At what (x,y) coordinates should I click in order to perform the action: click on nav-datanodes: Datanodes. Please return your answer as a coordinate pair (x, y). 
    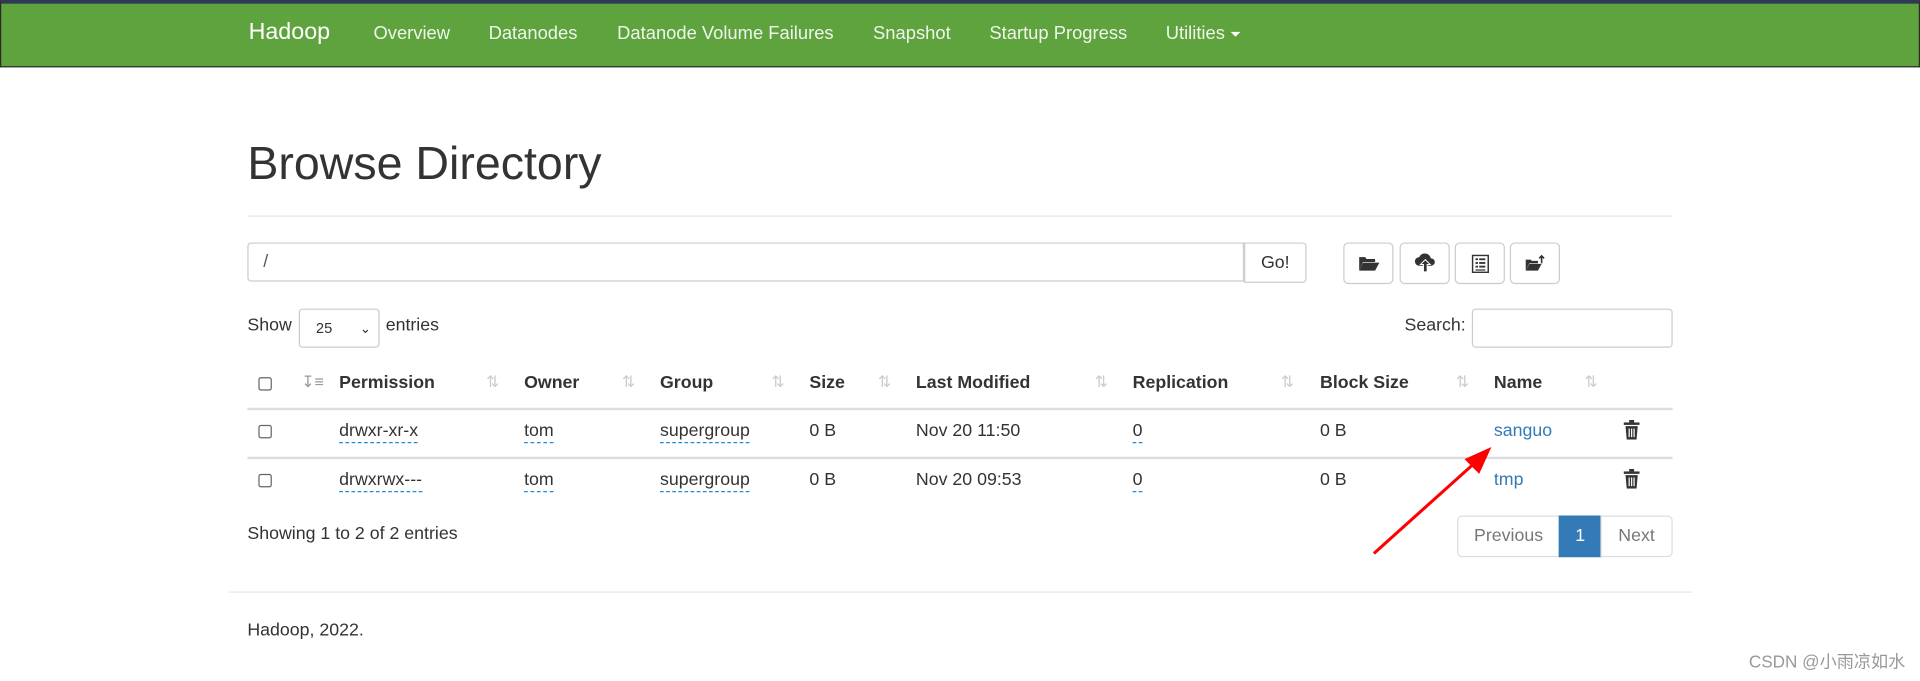
    Looking at the image, I should click on (533, 33).